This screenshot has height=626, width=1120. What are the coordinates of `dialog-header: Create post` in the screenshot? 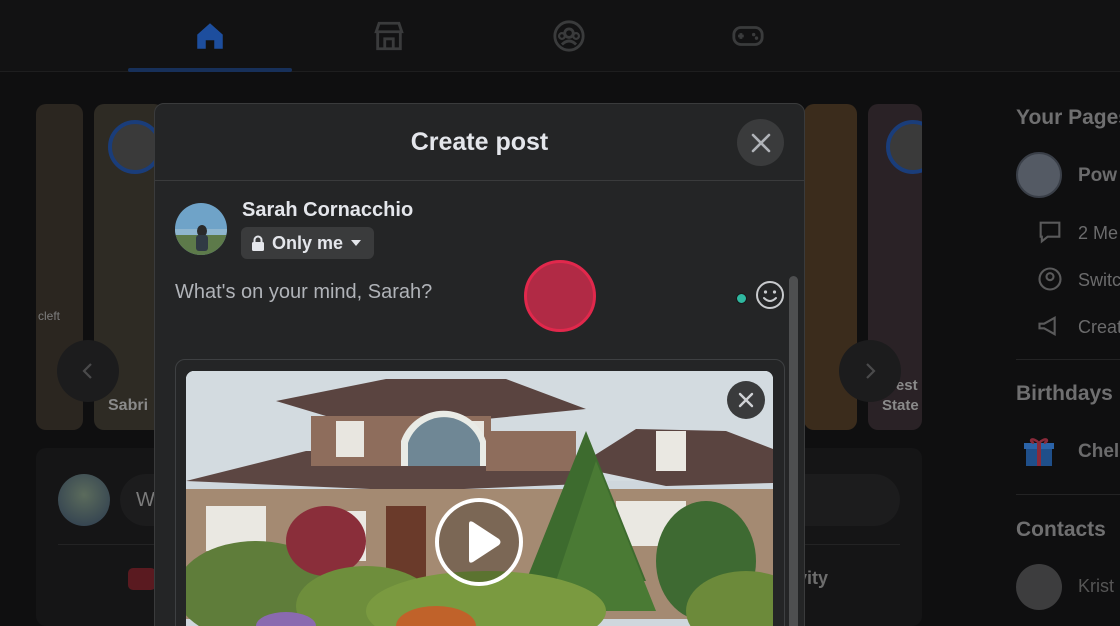 It's located at (479, 142).